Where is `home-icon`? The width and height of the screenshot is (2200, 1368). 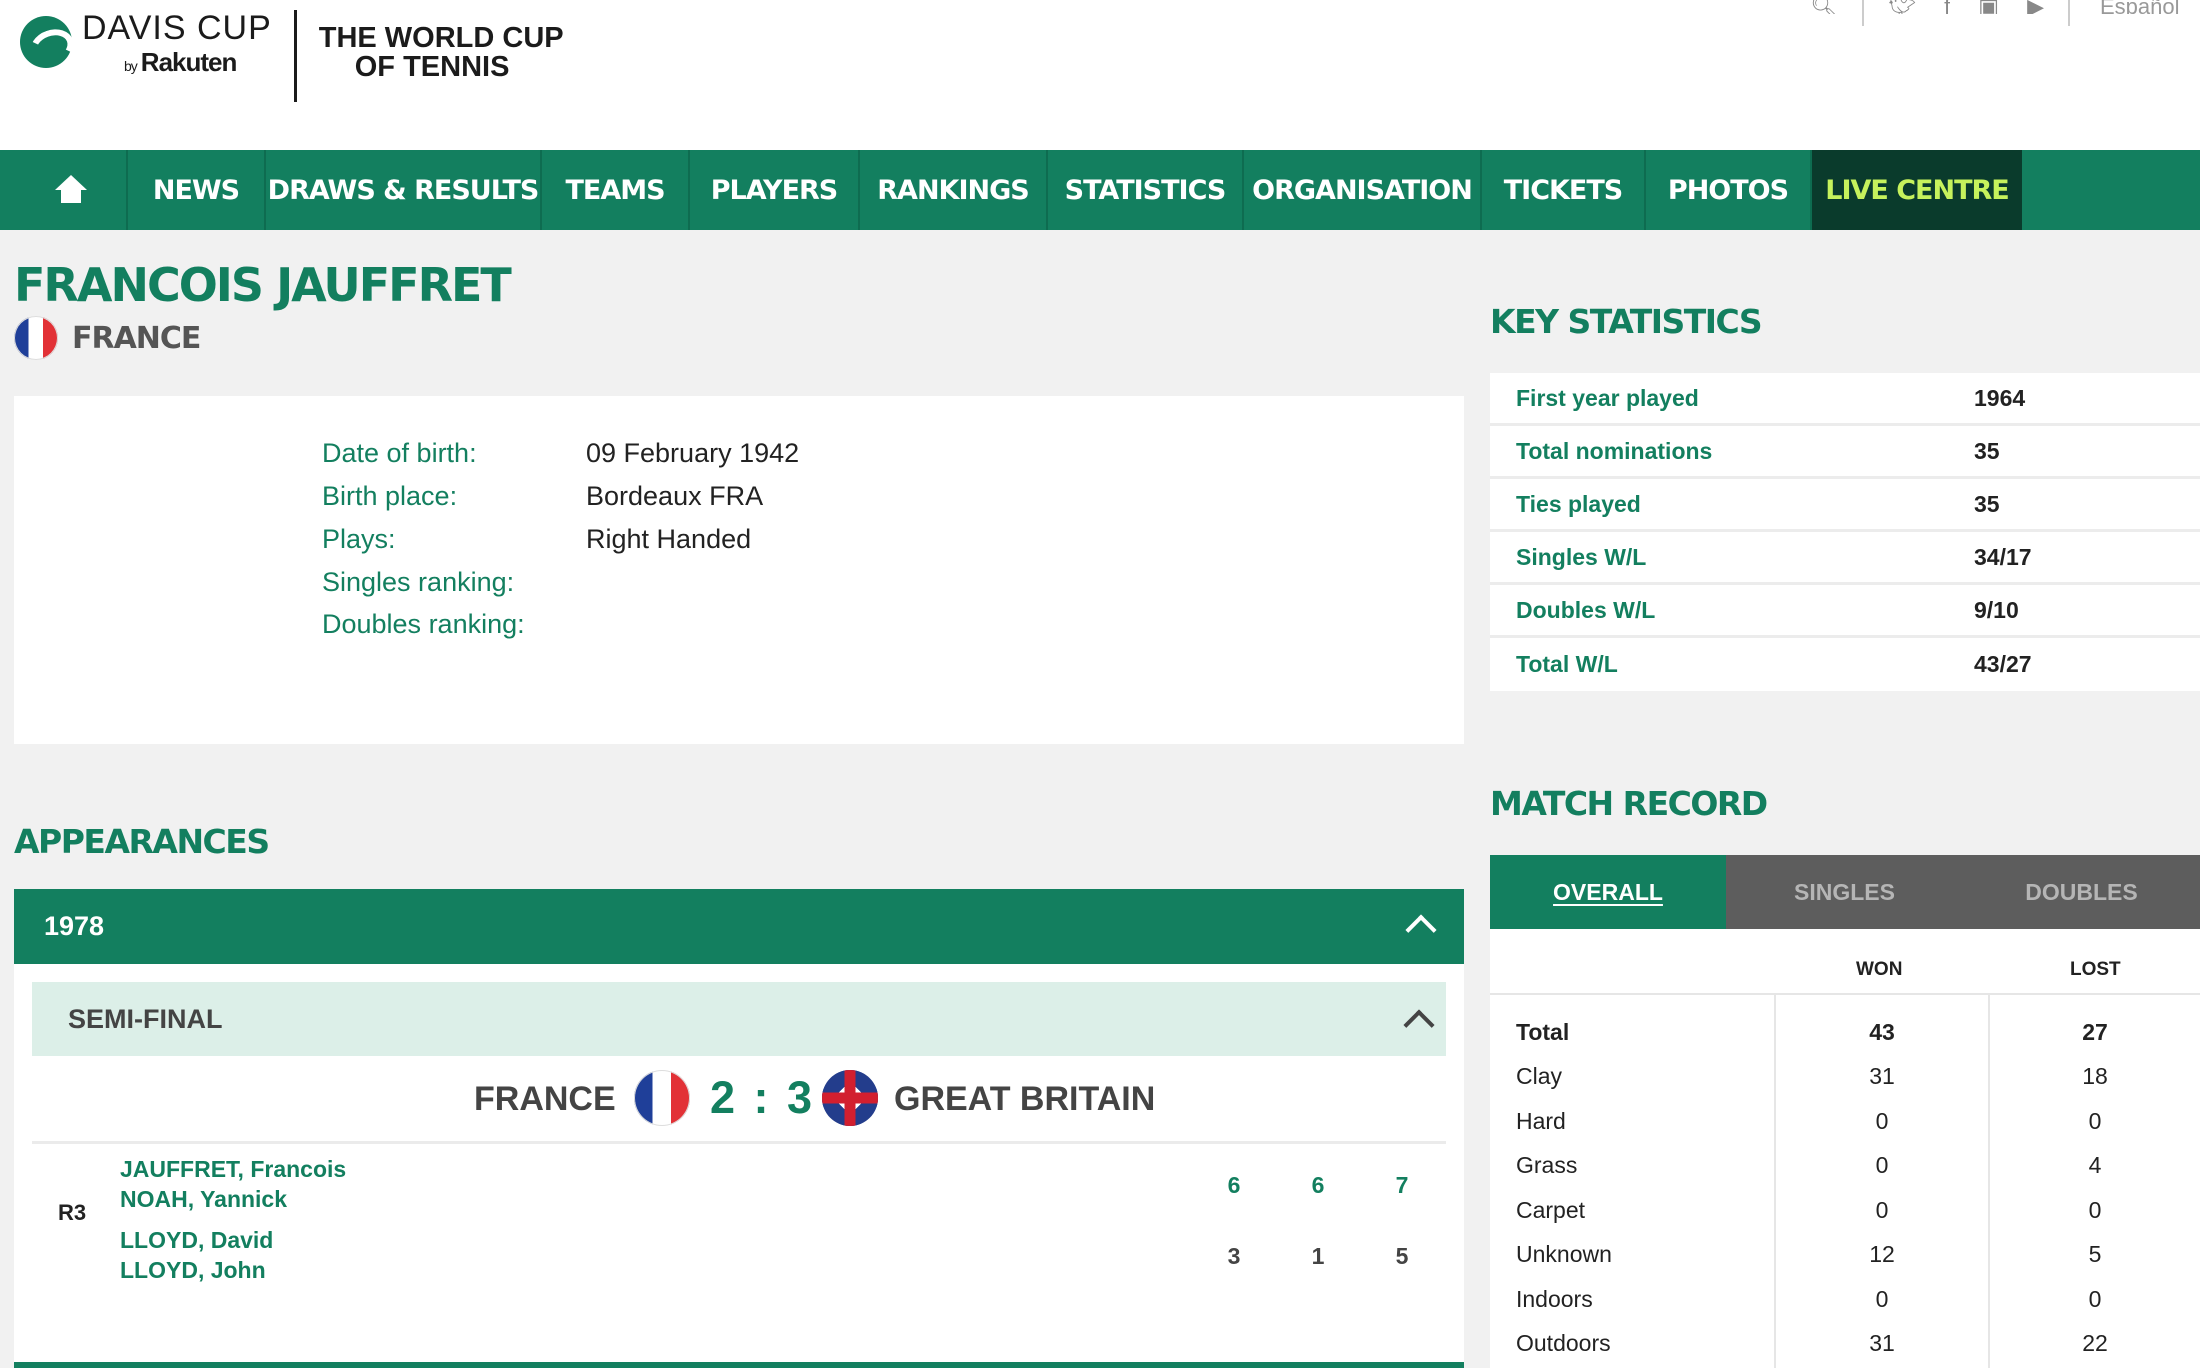
home-icon is located at coordinates (71, 190).